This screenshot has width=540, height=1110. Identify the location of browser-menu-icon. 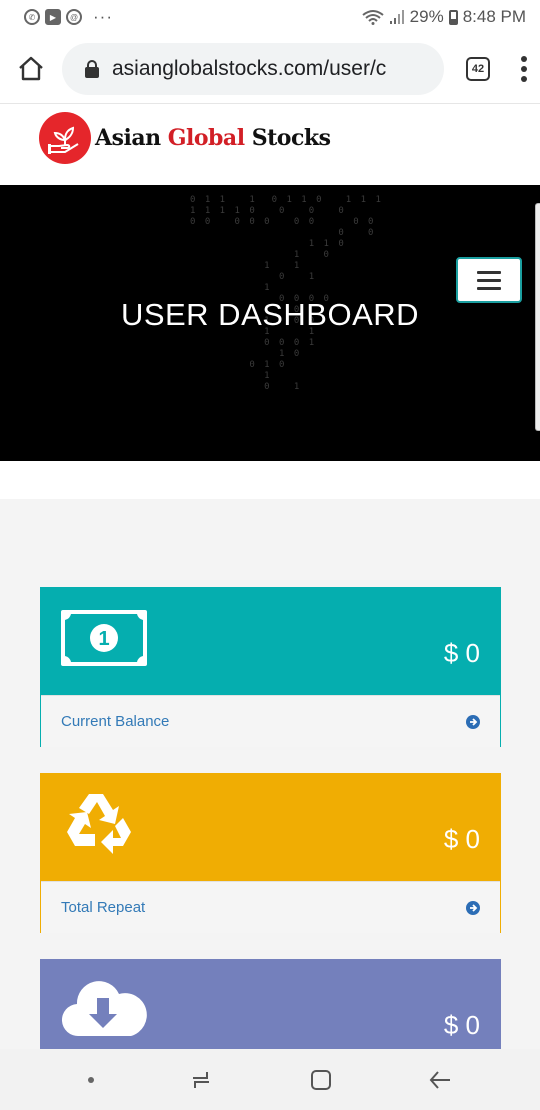
(524, 68).